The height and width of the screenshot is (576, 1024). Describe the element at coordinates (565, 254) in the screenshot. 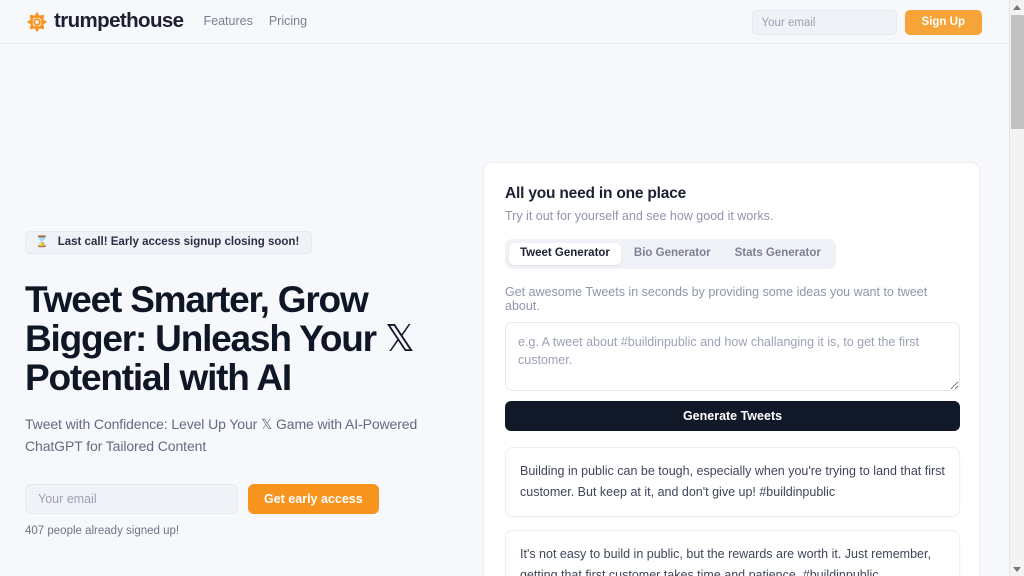

I see `tab-tweet-generator: Tweet Generator` at that location.